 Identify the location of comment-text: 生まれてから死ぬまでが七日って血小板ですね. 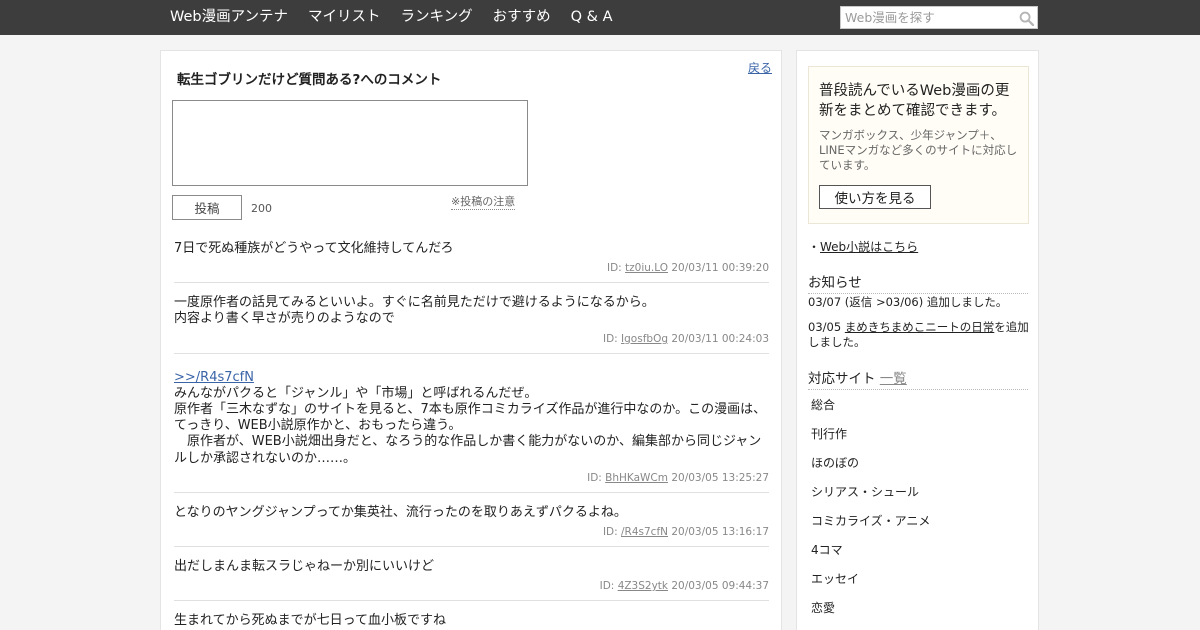
(310, 621).